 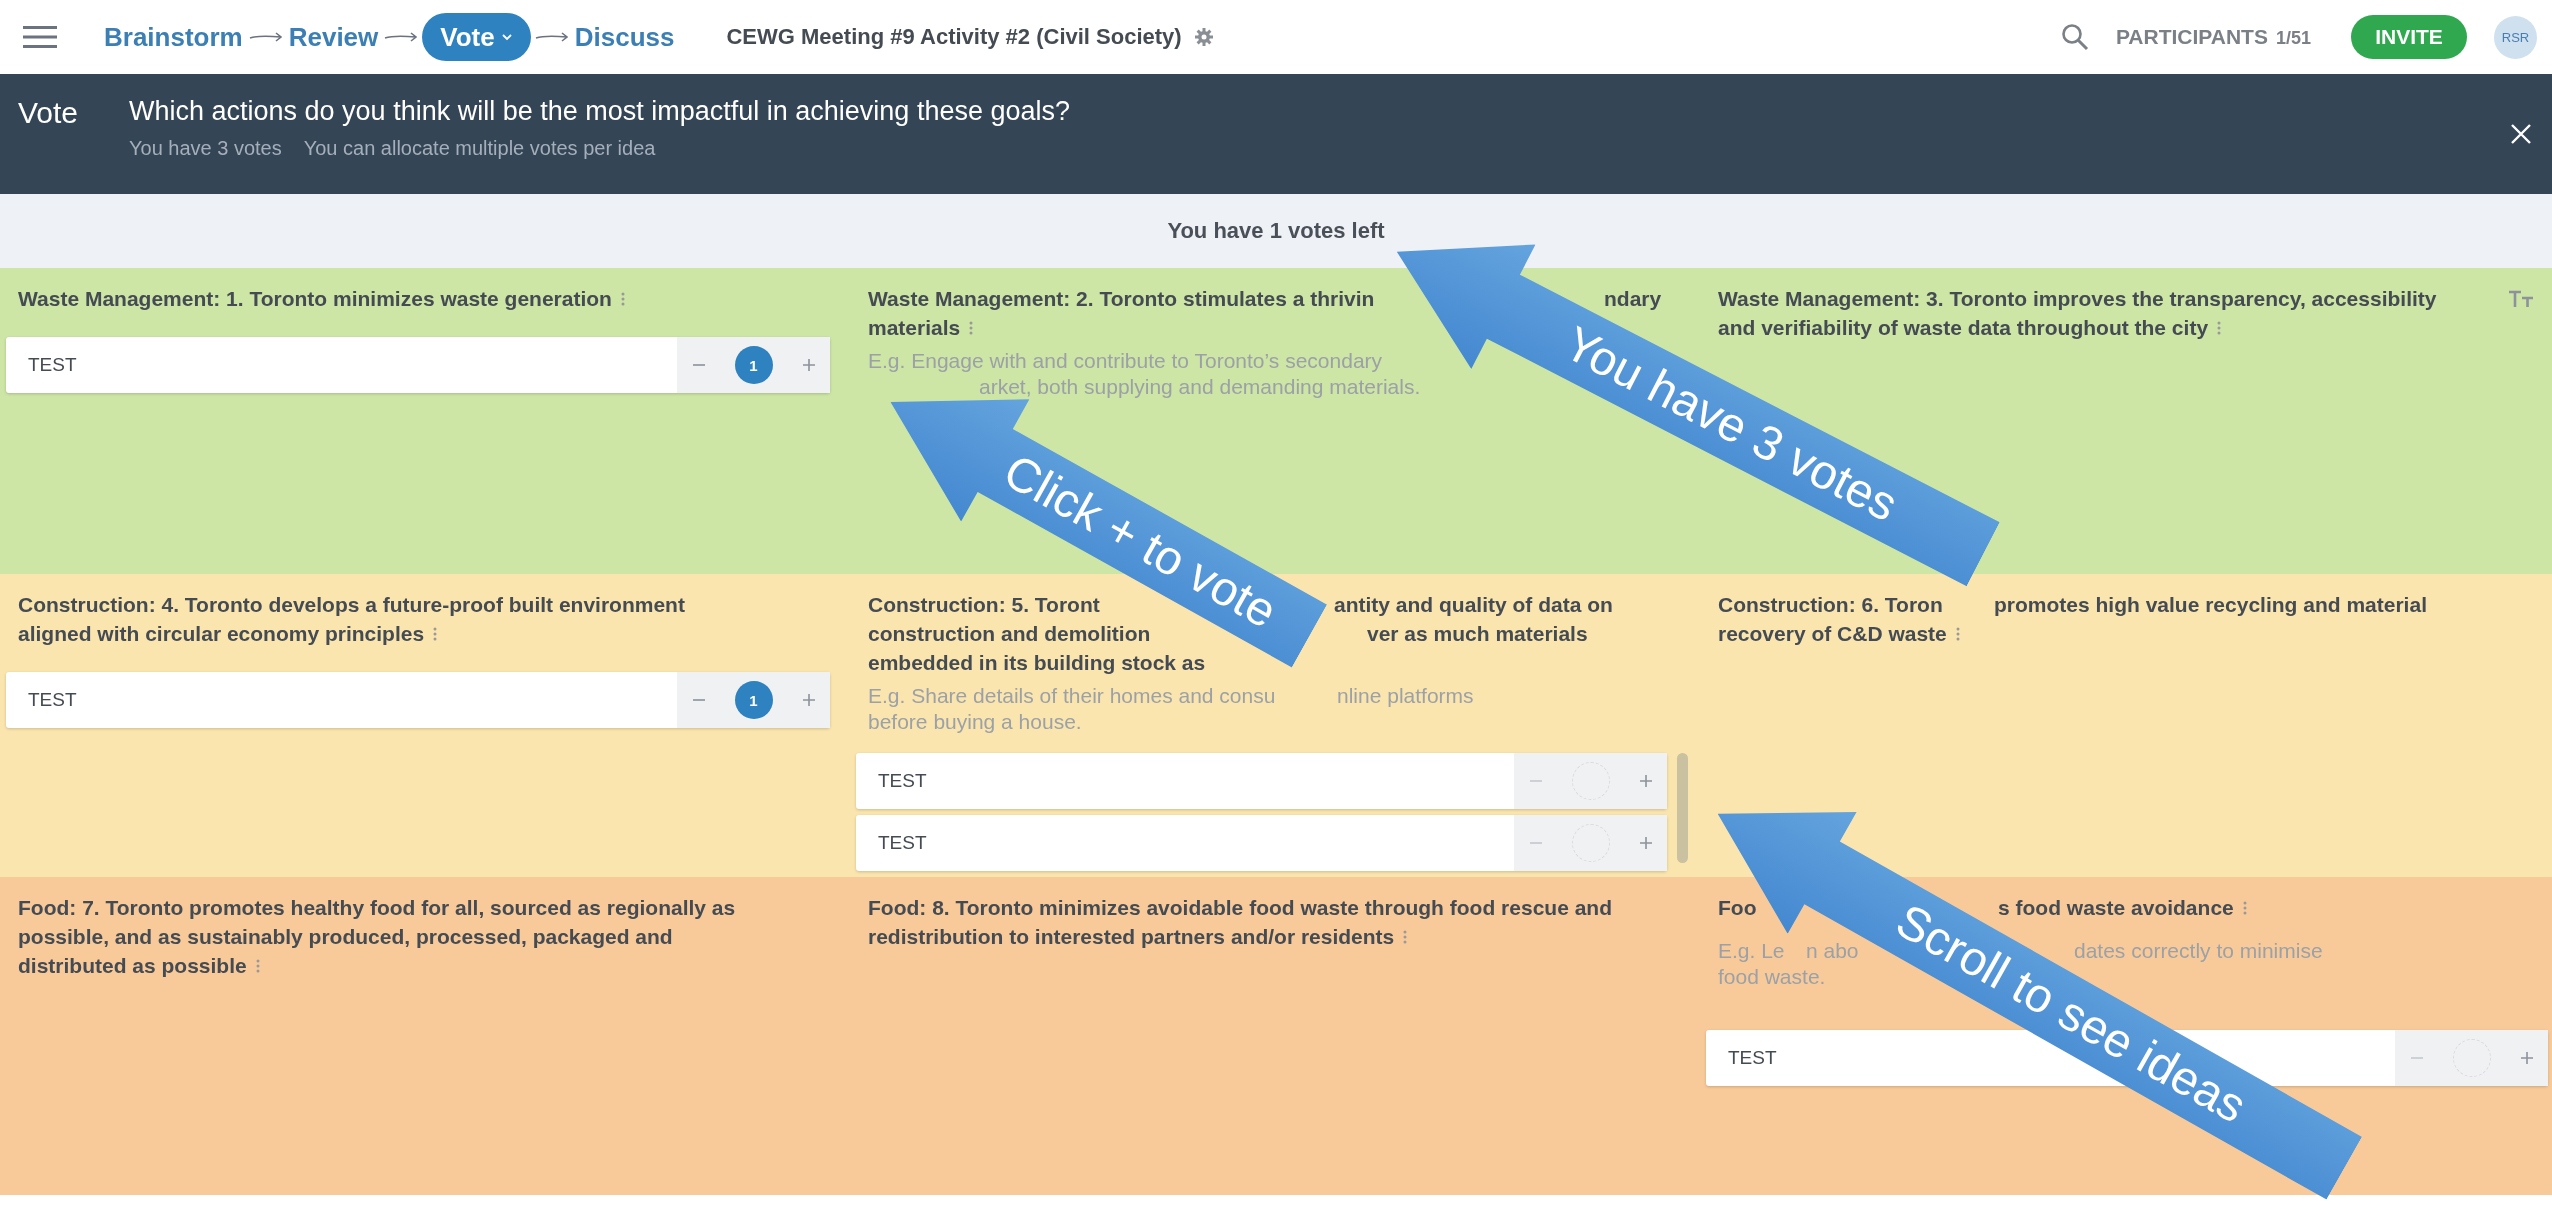 I want to click on goal-title: embedded in its building stock as, so click(x=1037, y=663).